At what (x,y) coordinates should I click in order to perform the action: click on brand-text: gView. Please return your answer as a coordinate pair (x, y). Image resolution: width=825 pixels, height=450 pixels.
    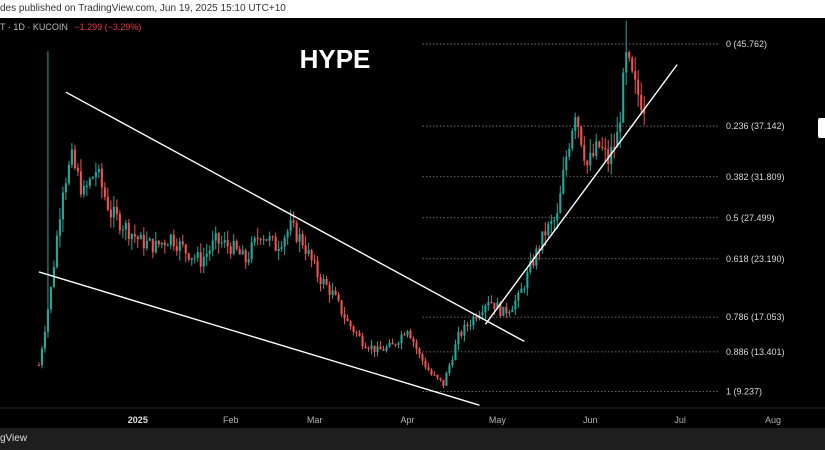
    Looking at the image, I should click on (14, 438).